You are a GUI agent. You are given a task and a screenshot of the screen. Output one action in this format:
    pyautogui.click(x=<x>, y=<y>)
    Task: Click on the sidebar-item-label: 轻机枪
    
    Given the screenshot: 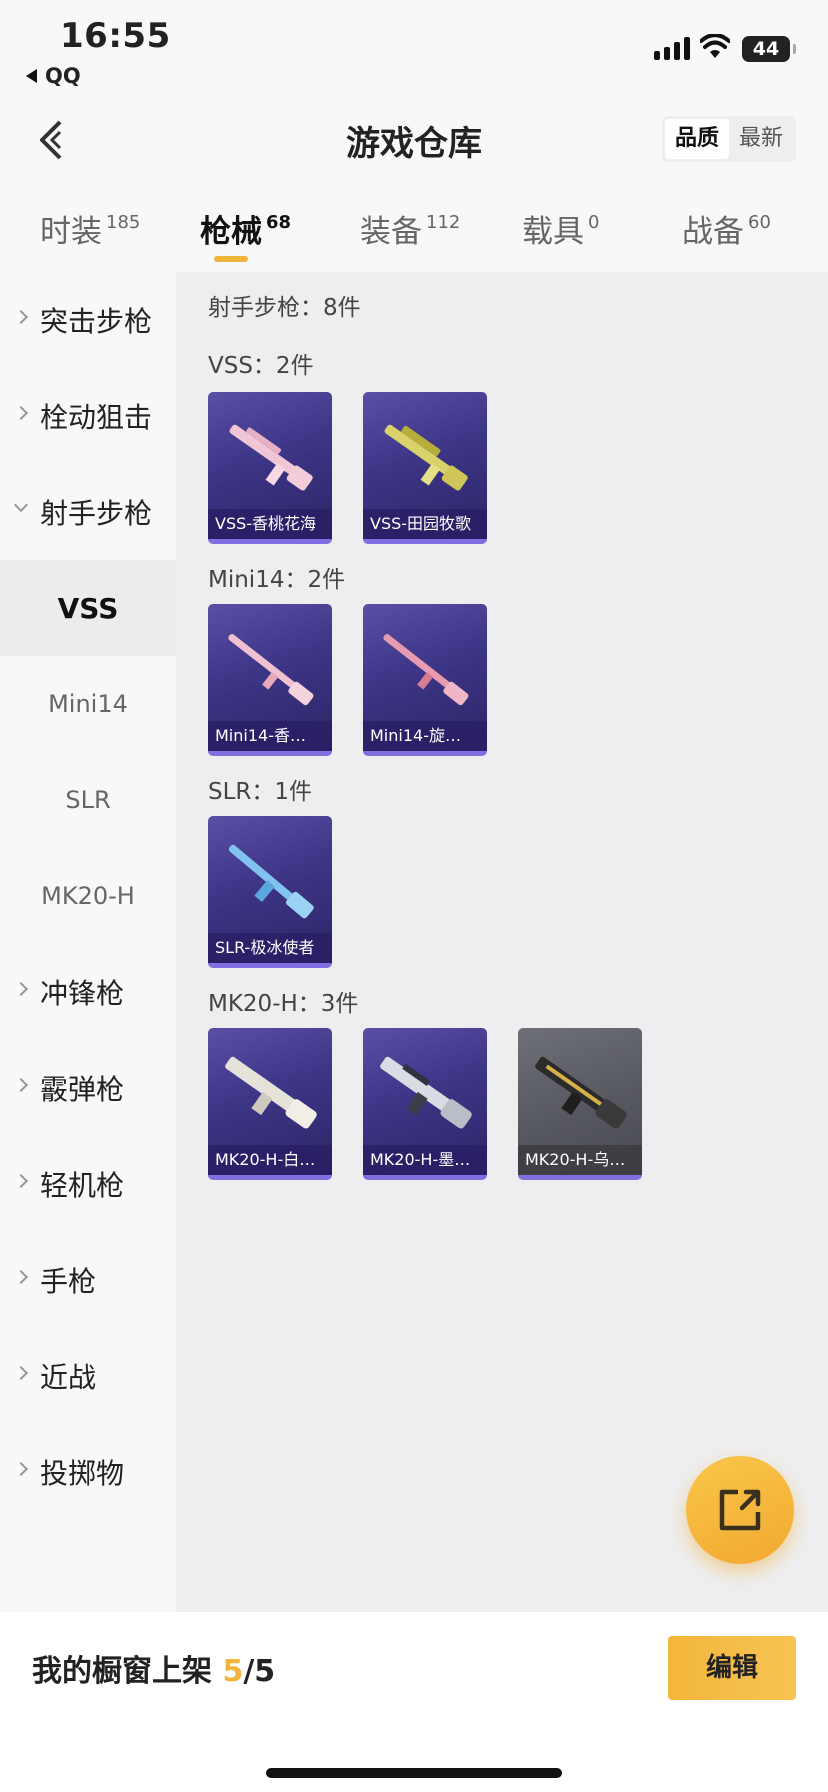 What is the action you would take?
    pyautogui.click(x=82, y=1185)
    